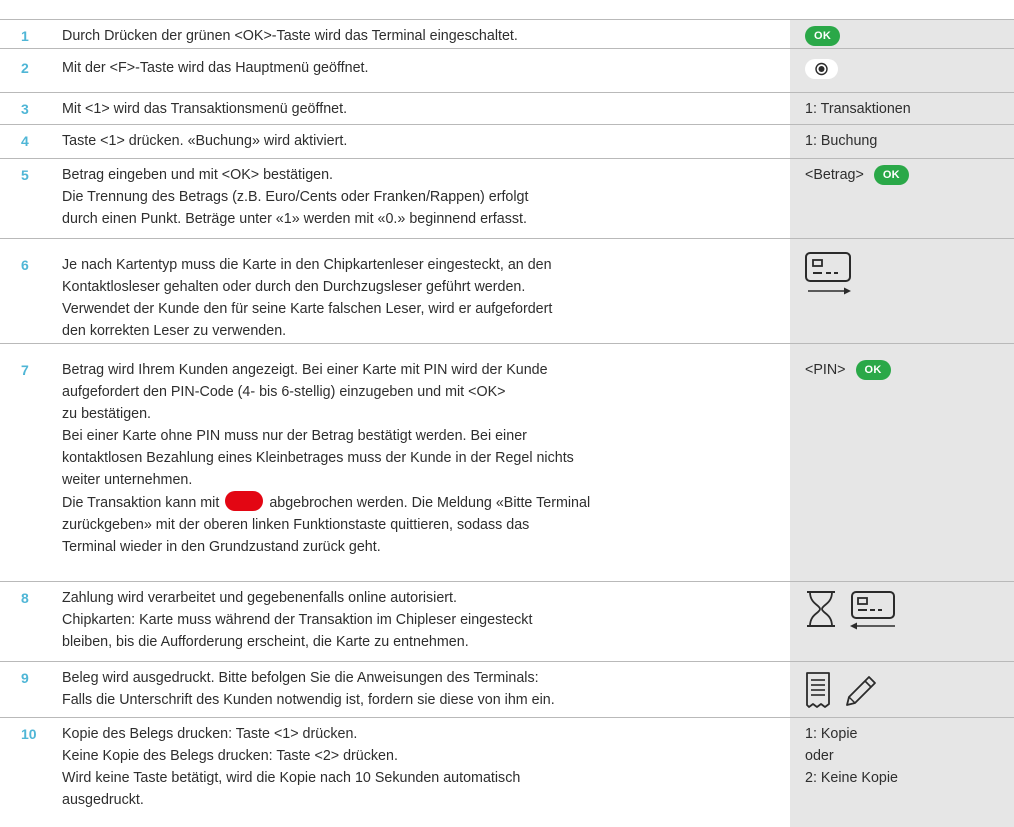 The height and width of the screenshot is (827, 1014). I want to click on step-number: 6, so click(25, 265).